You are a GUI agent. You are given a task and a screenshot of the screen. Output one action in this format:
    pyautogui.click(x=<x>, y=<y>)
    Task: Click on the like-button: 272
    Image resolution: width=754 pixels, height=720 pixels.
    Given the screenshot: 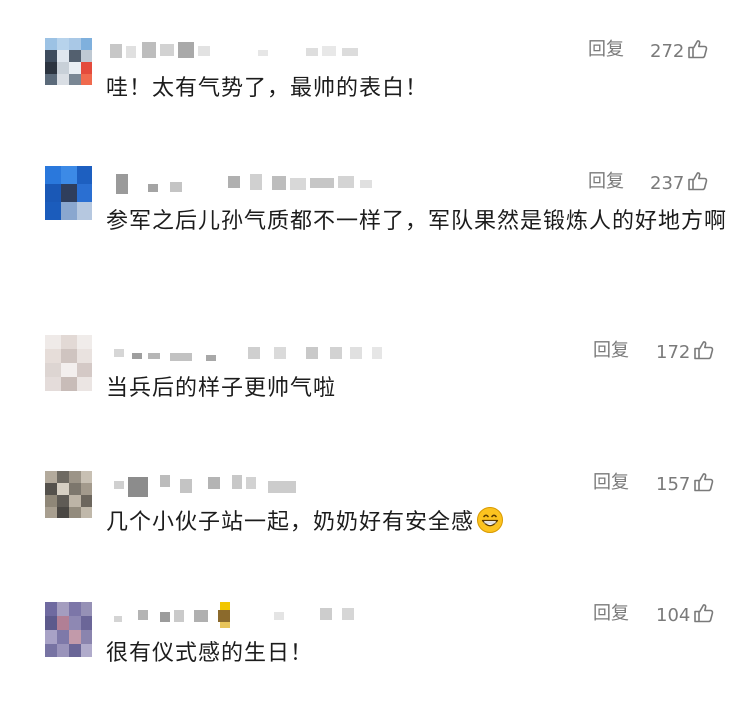 What is the action you would take?
    pyautogui.click(x=679, y=52)
    